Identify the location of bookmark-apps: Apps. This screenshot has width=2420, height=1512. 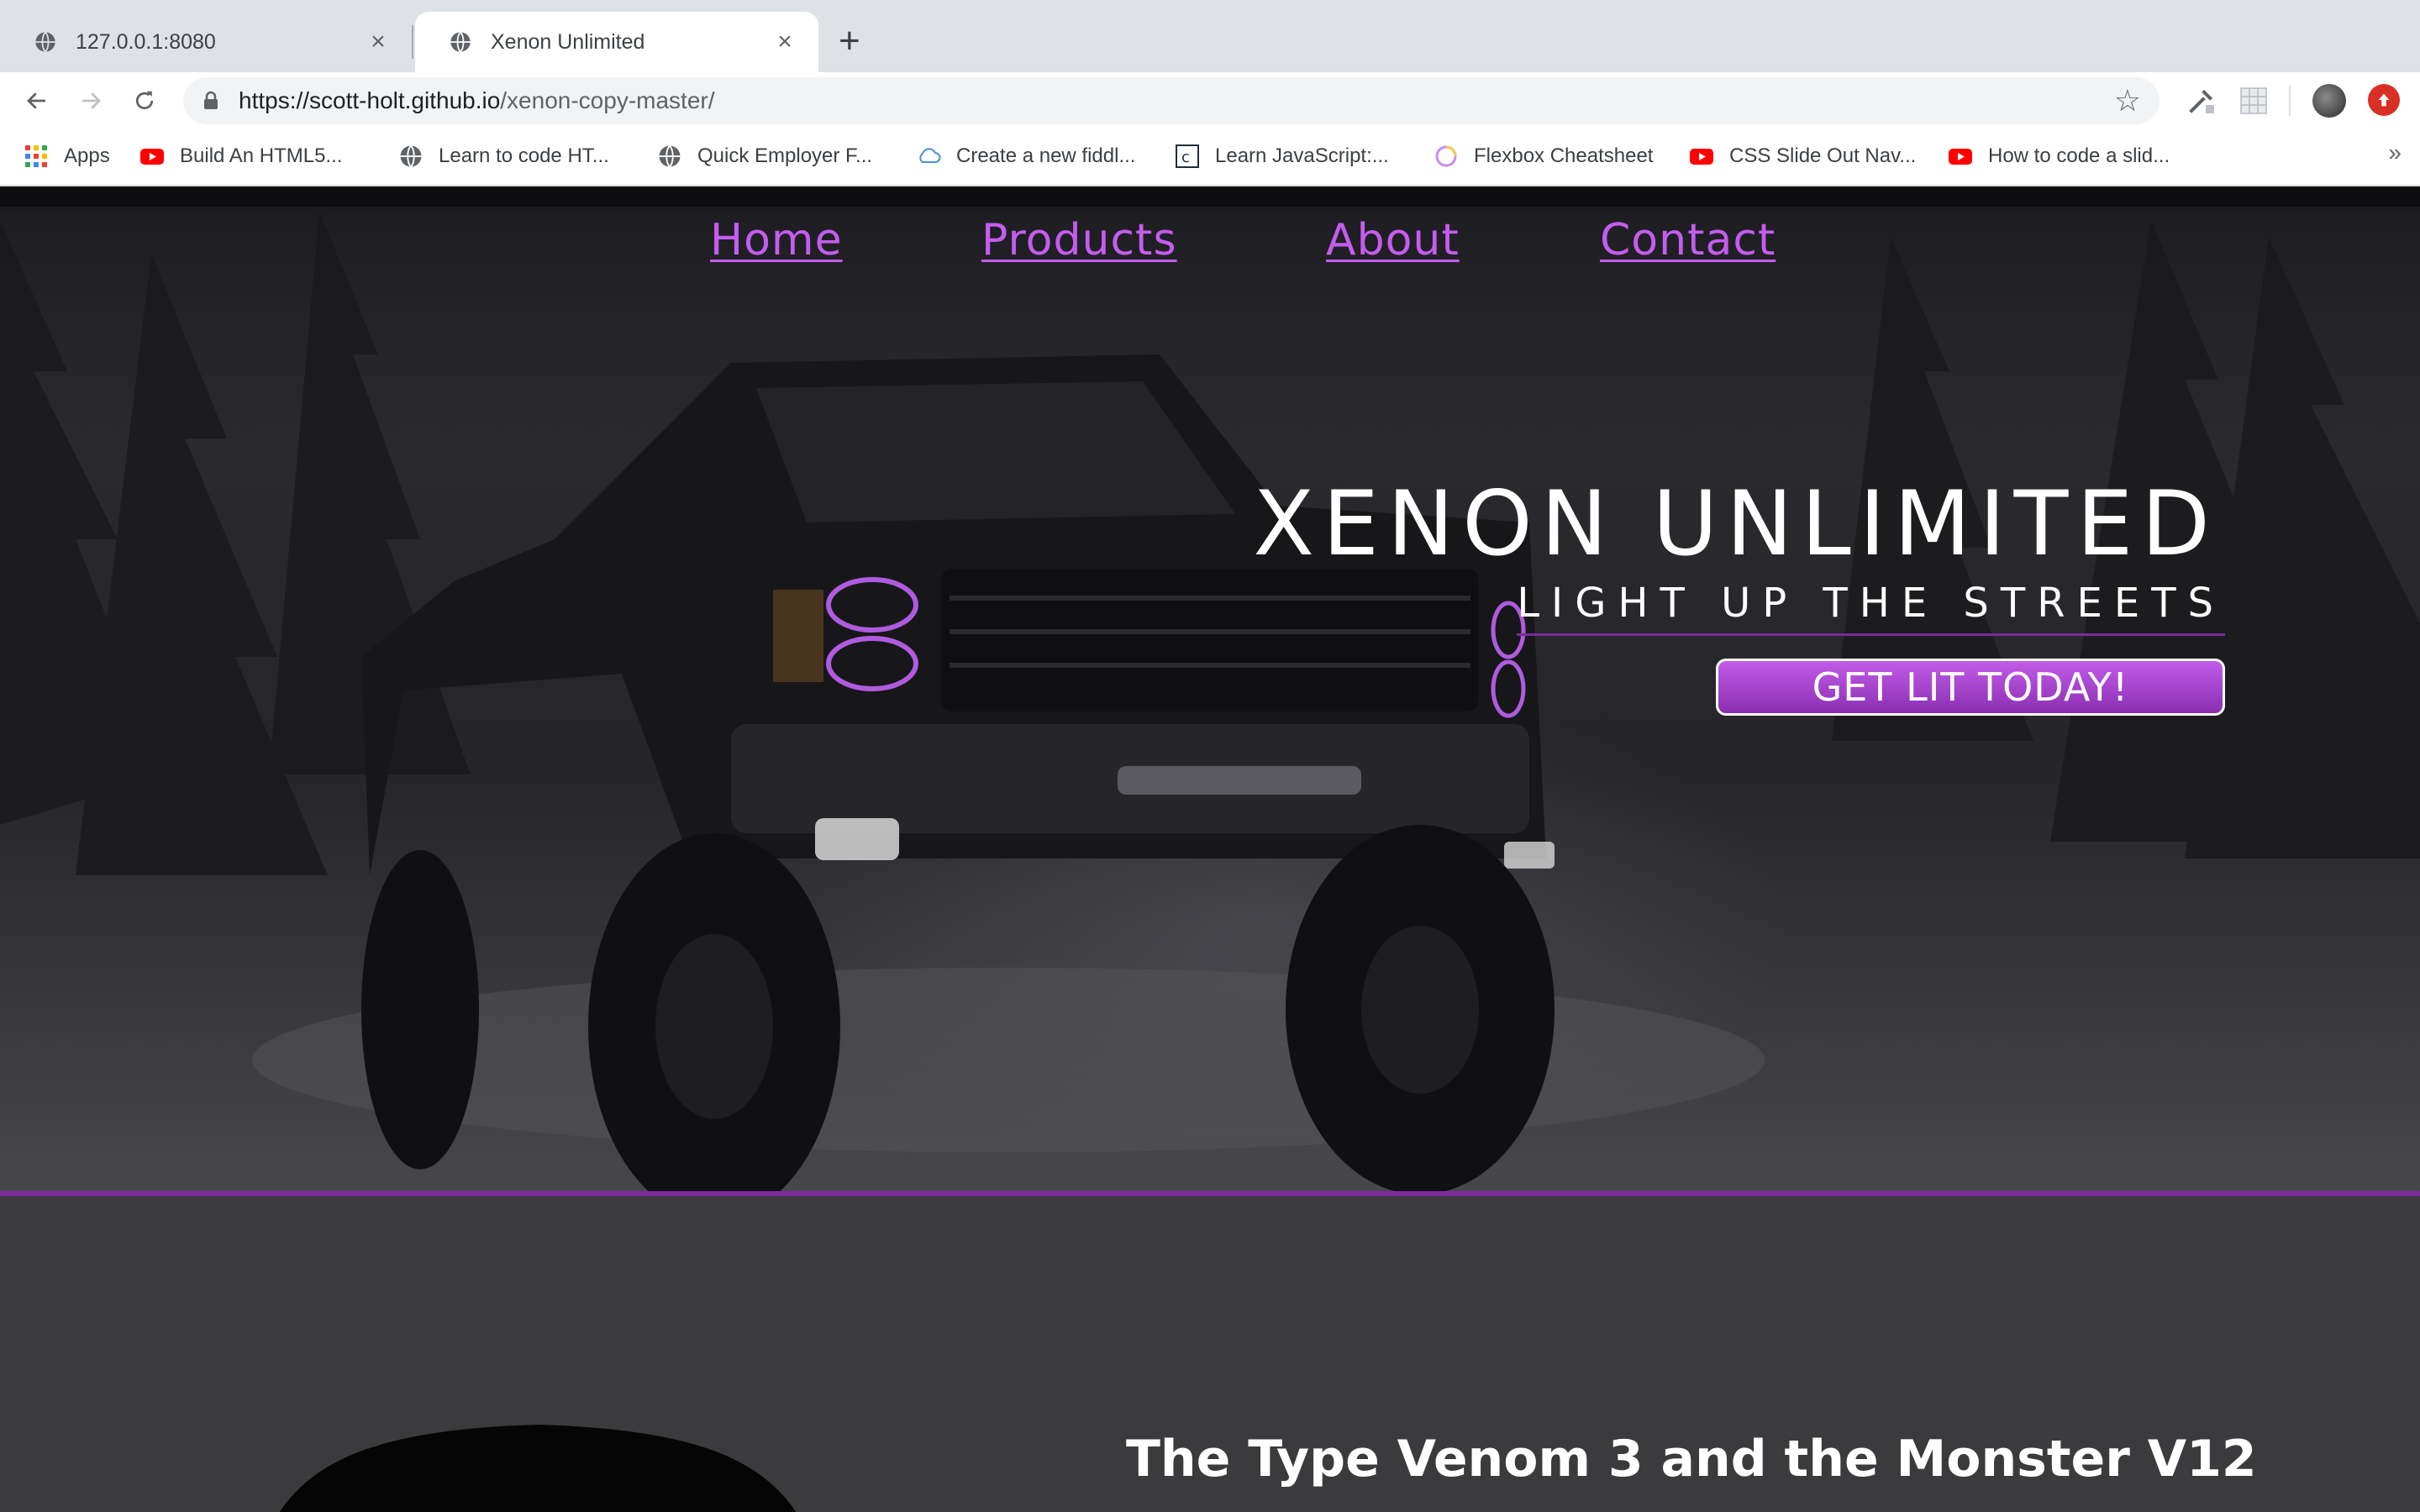
(67, 156).